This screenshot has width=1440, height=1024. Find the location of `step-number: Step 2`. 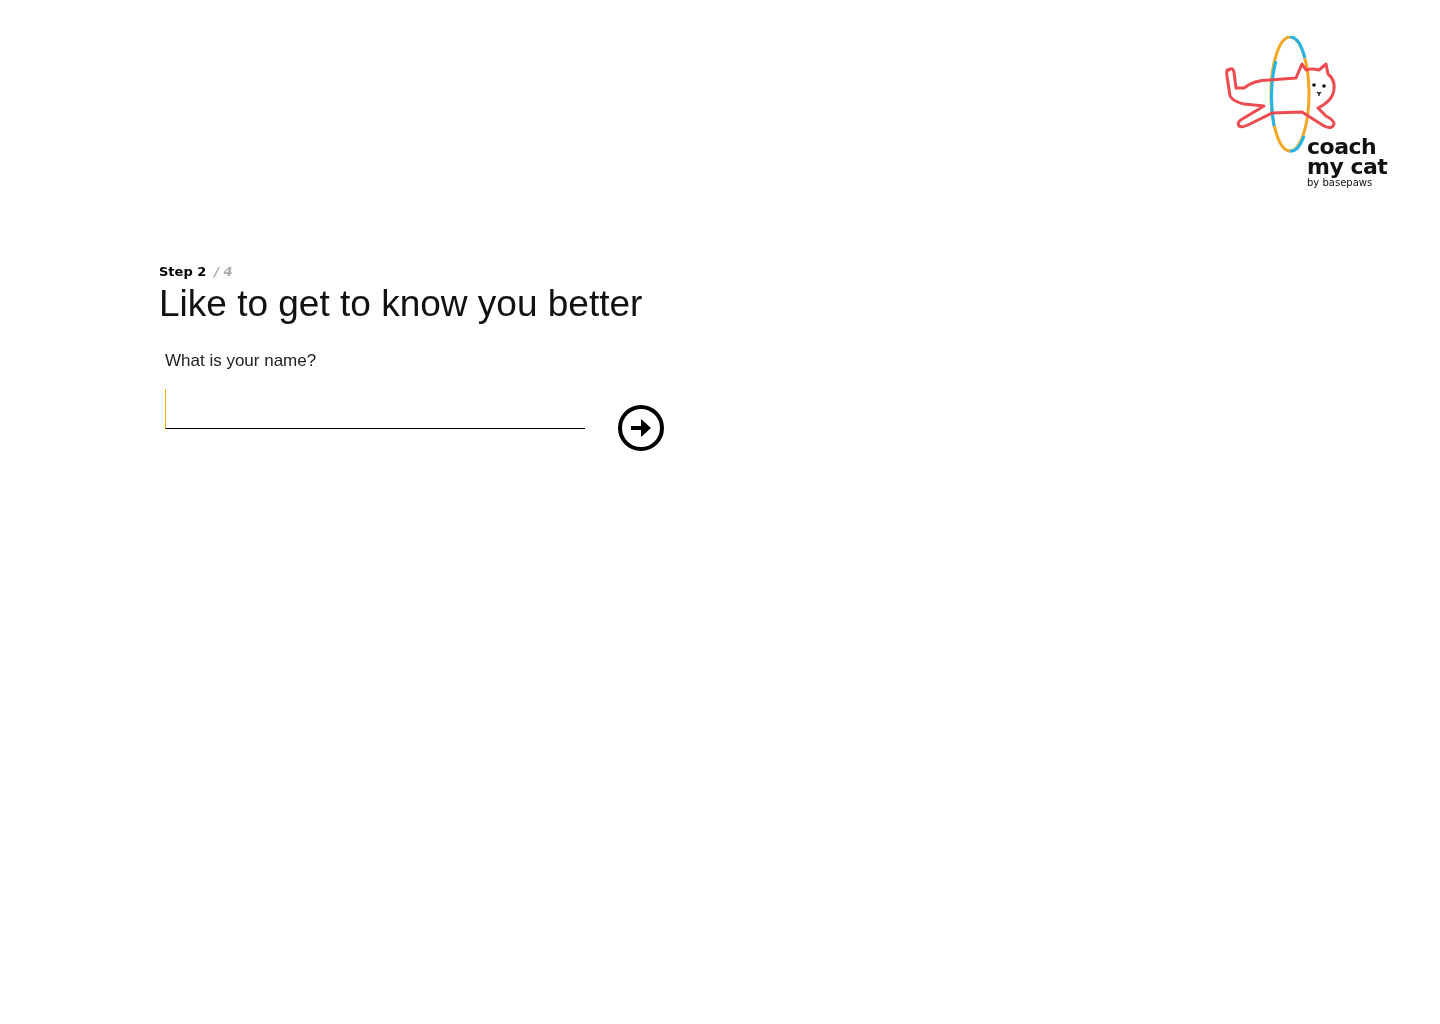

step-number: Step 2 is located at coordinates (183, 271).